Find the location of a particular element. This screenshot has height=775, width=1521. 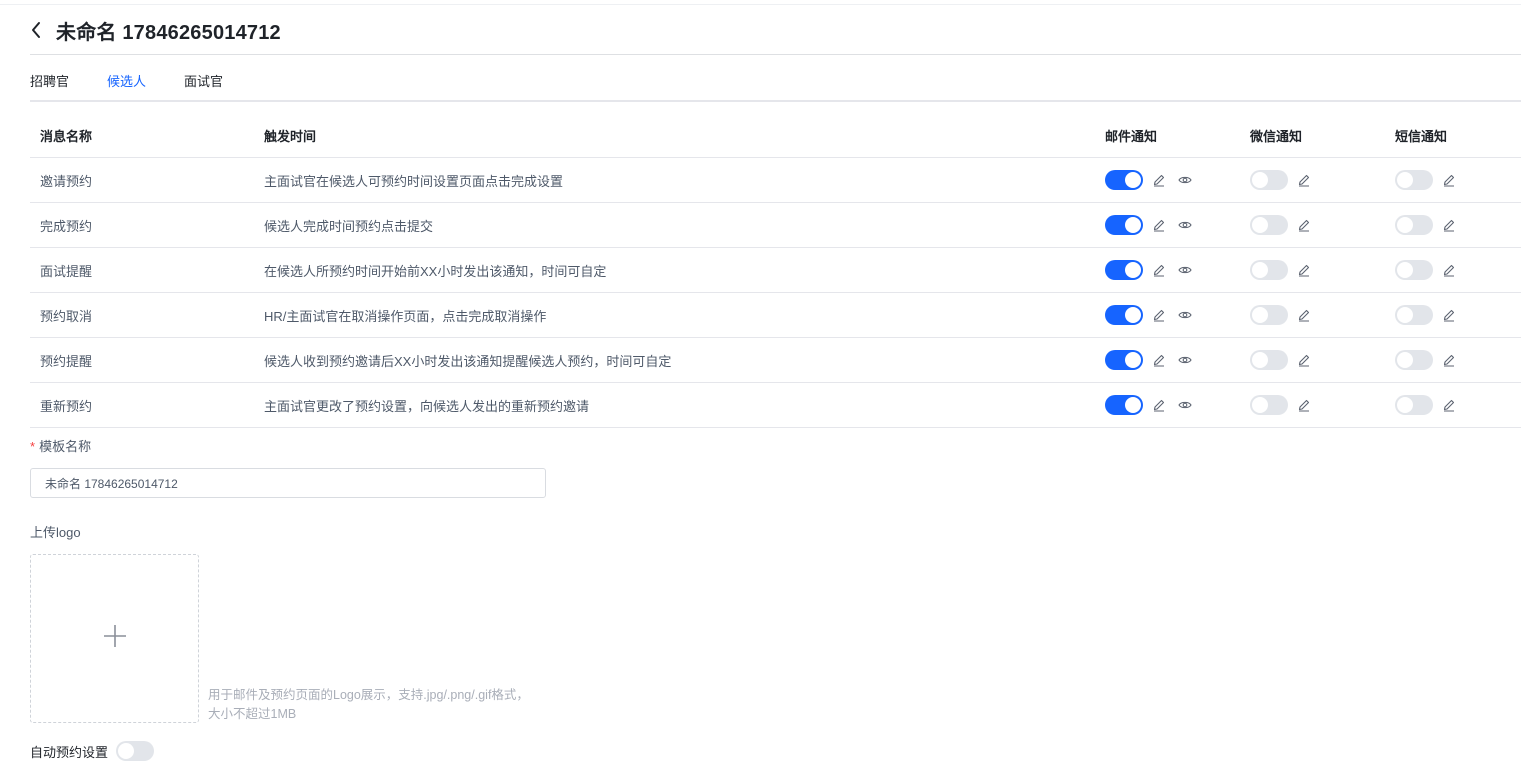

auto-booking-row: 自动预约设置 is located at coordinates (92, 751).